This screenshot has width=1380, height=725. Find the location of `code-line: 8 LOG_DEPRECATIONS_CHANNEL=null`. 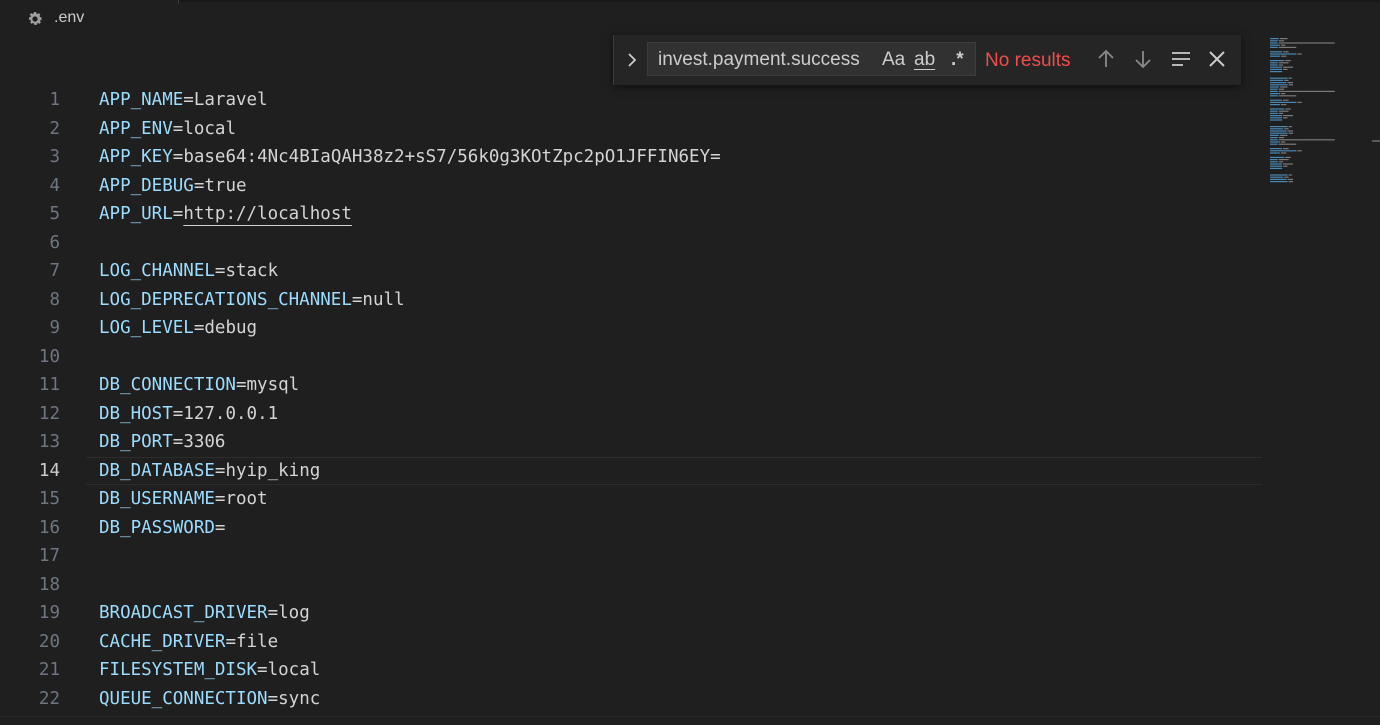

code-line: 8 LOG_DEPRECATIONS_CHANNEL=null is located at coordinates (631, 300).